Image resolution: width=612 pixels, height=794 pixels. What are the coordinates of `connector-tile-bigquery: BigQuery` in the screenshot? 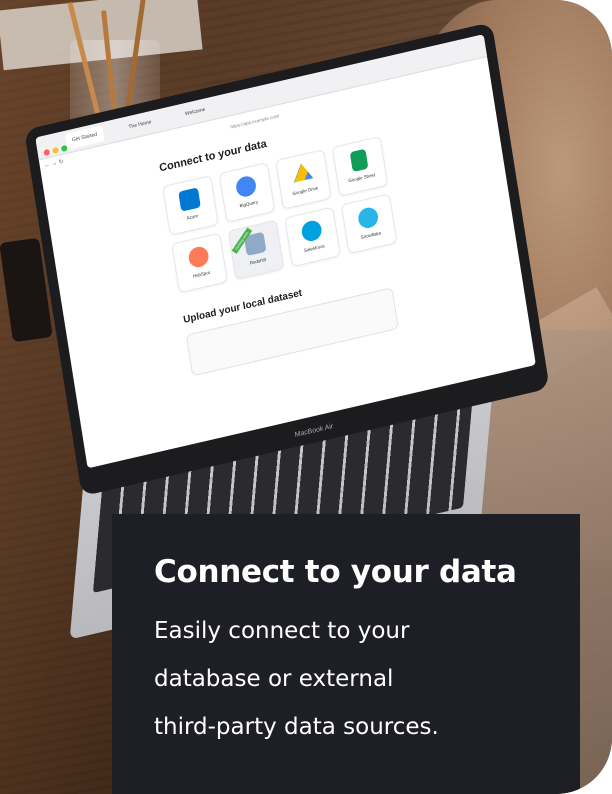 It's located at (247, 192).